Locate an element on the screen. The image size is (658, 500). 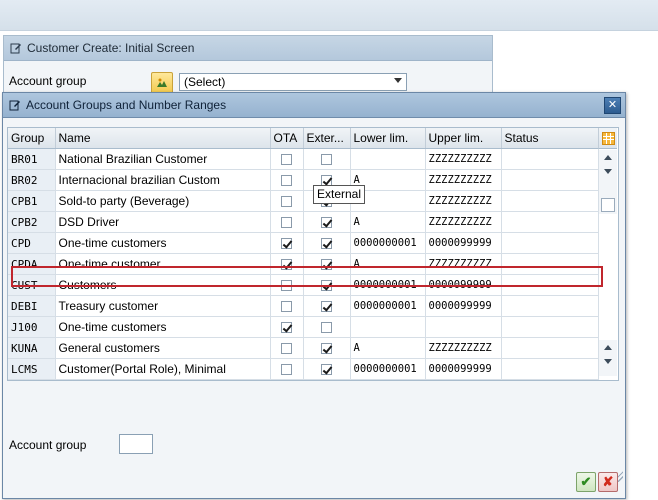
scroll-up-button is located at coordinates (608, 157).